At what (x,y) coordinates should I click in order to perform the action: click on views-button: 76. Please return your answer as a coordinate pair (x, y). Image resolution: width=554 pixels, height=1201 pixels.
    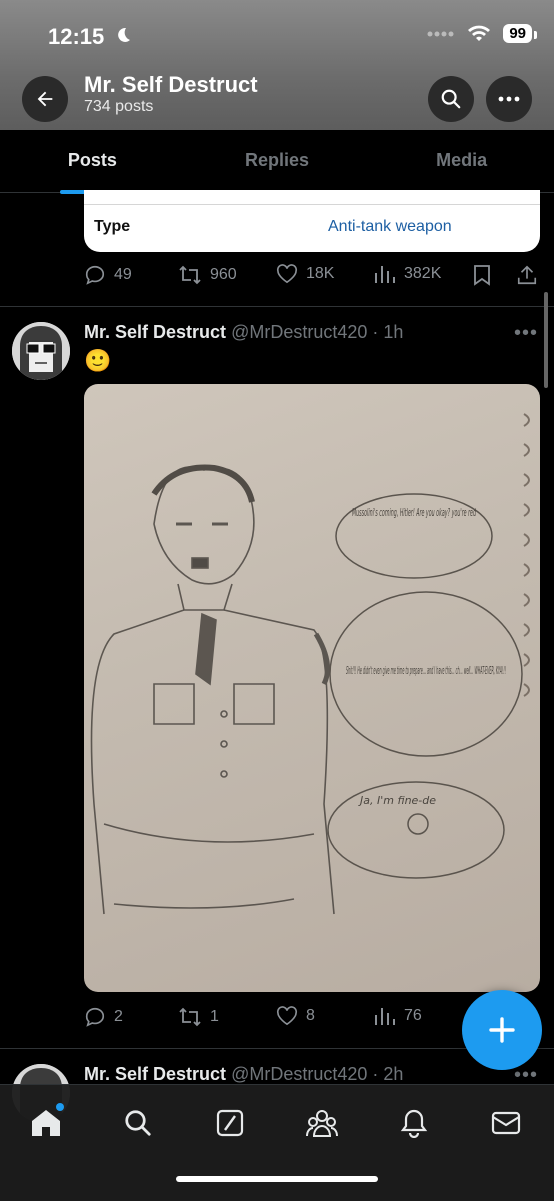
    Looking at the image, I should click on (398, 1016).